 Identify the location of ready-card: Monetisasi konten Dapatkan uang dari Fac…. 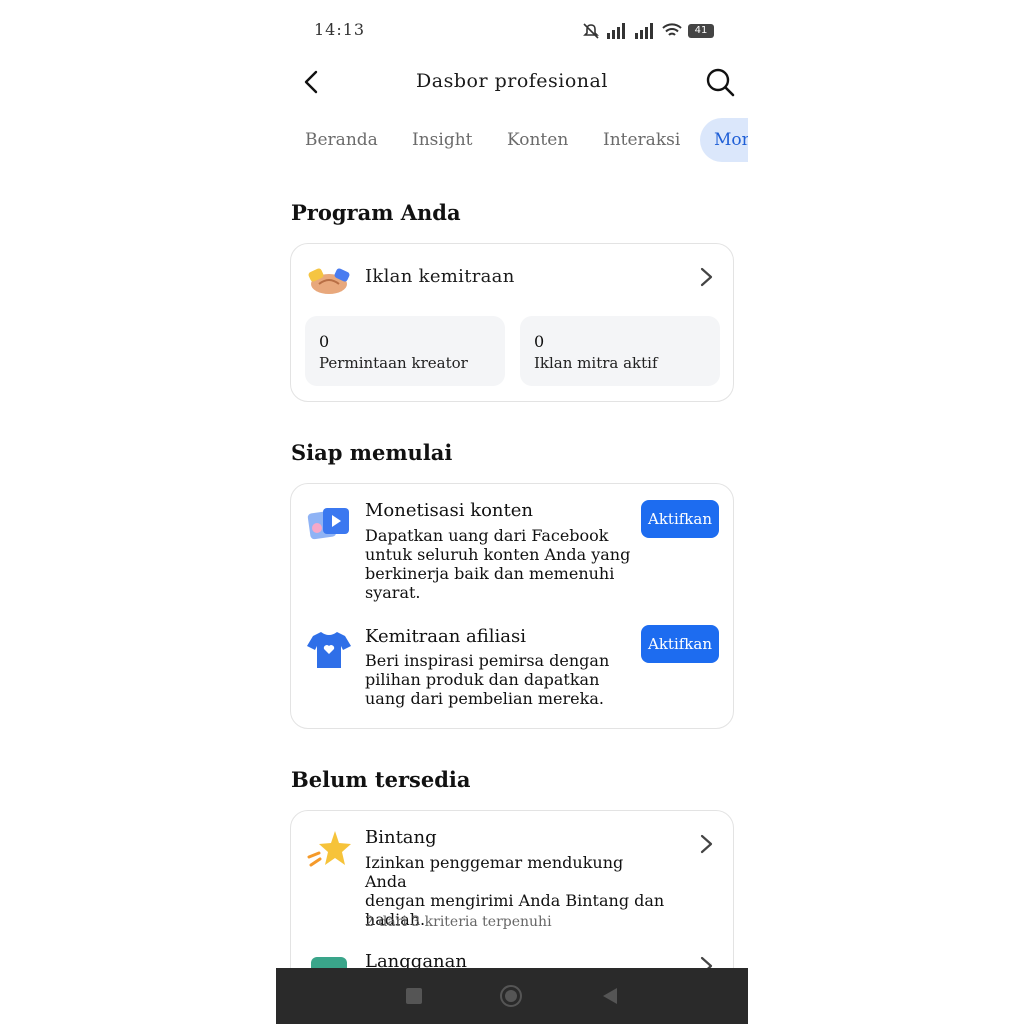
(512, 606).